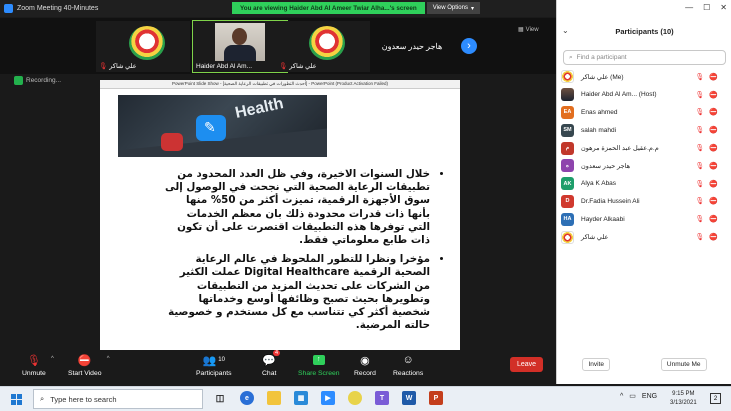  I want to click on zoom-app-icon: ▶, so click(328, 398).